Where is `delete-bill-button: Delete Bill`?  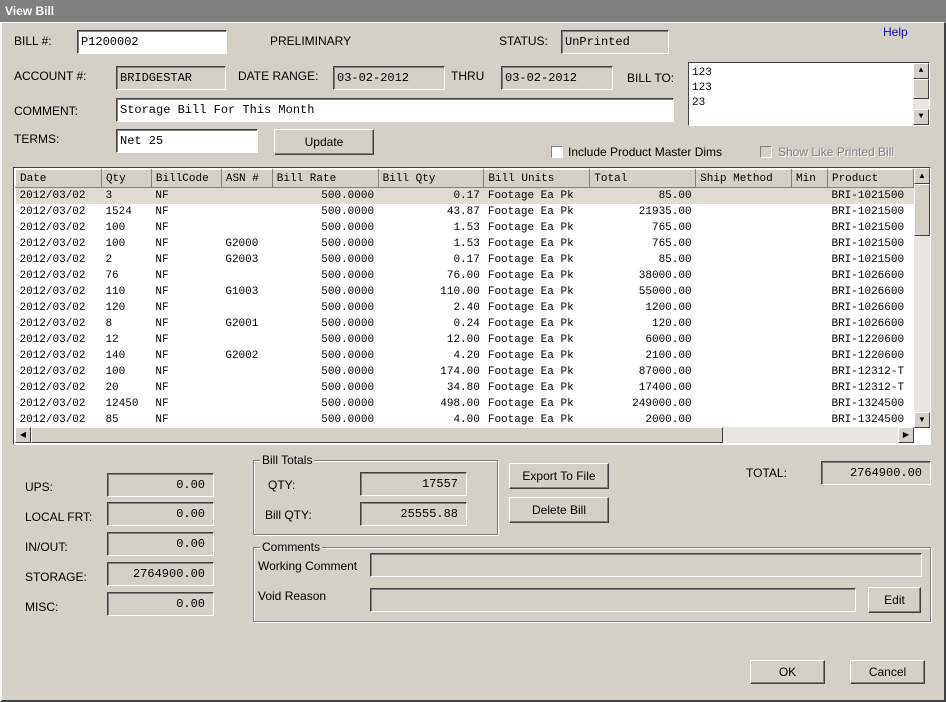
delete-bill-button: Delete Bill is located at coordinates (559, 510).